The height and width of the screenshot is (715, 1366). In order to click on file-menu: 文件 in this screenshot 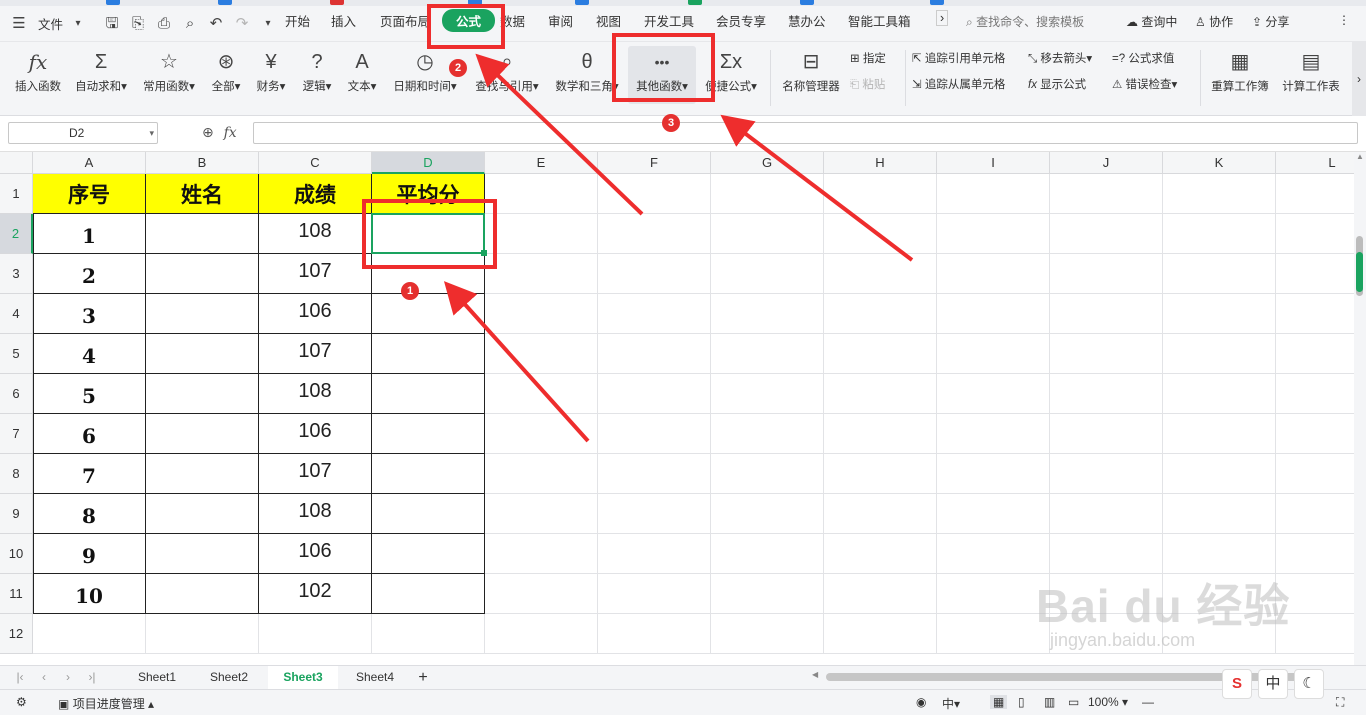, I will do `click(50, 23)`.